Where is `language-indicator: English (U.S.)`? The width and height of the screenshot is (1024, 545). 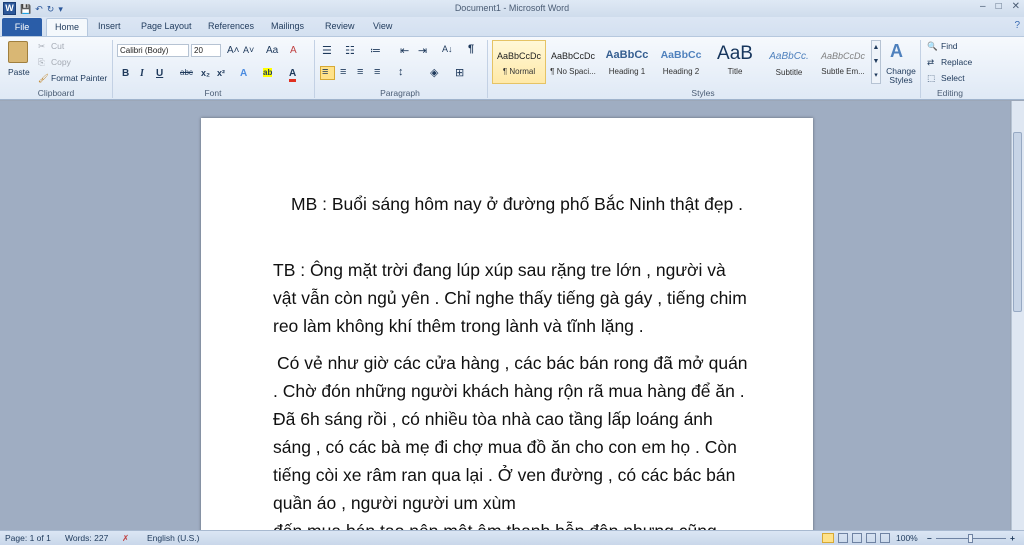
language-indicator: English (U.S.) is located at coordinates (173, 538).